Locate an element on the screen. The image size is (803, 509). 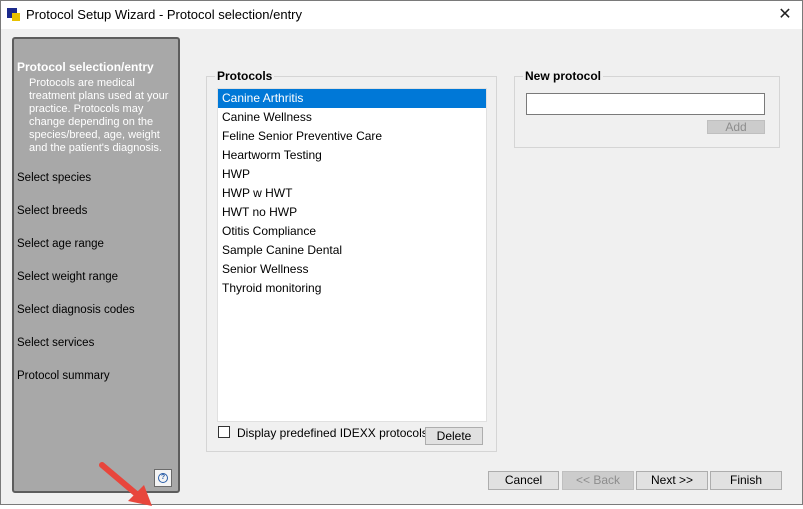
list-item-senior-wellness: Senior Wellness is located at coordinates (352, 269).